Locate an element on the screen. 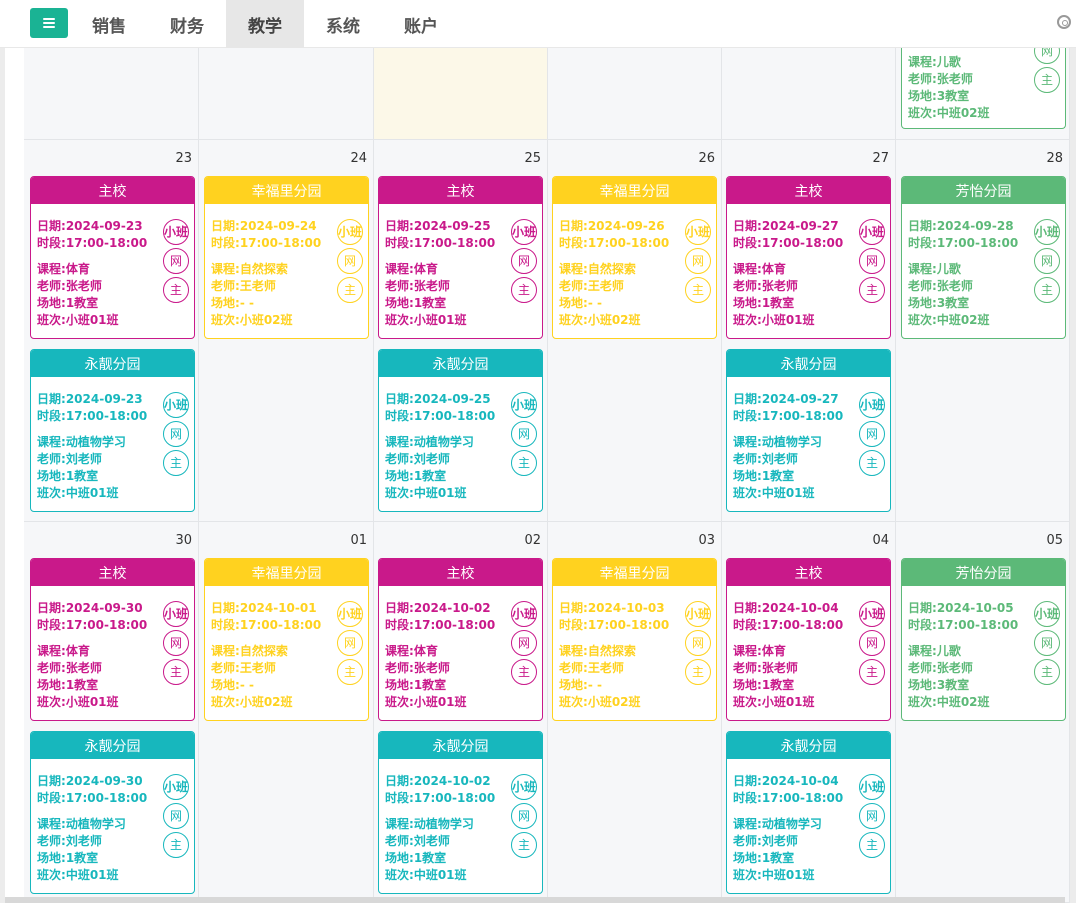 The image size is (1076, 903). day-number: 02 is located at coordinates (532, 540).